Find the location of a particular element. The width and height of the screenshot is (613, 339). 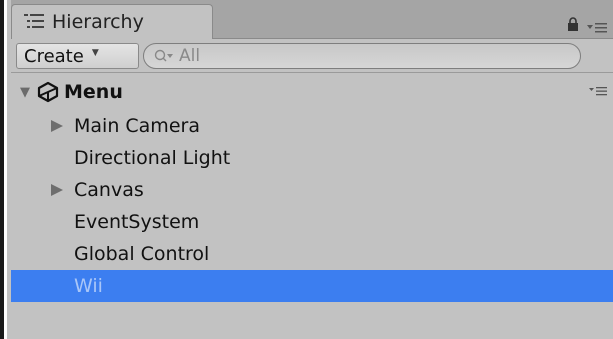

tree-item-directional-light: Directional Light is located at coordinates (312, 158).